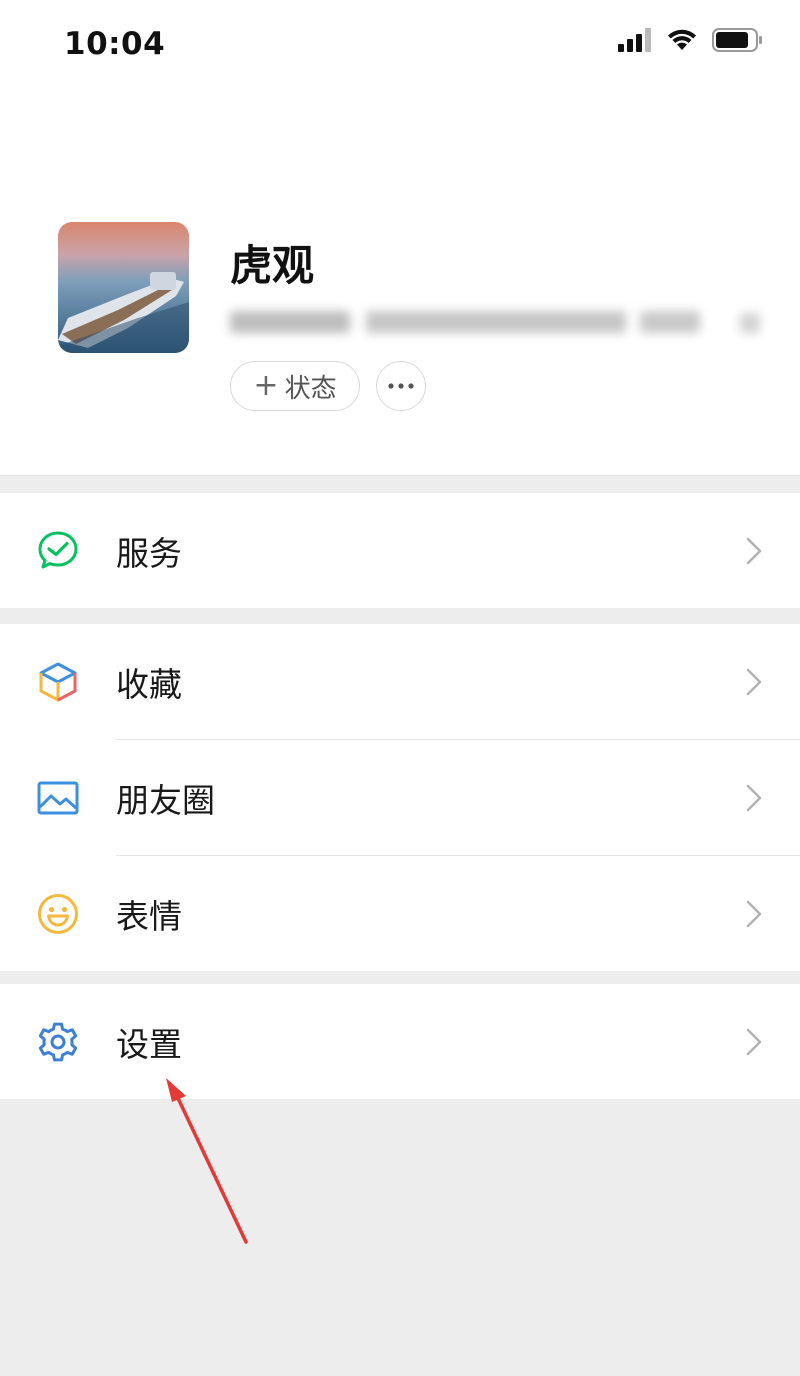 This screenshot has width=800, height=1376. I want to click on check-bubble-icon, so click(58, 551).